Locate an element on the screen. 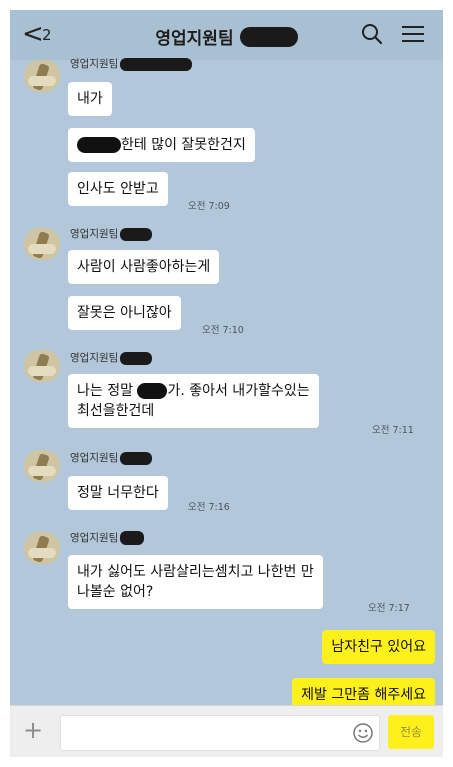 The width and height of the screenshot is (453, 767). menu-icon is located at coordinates (413, 34).